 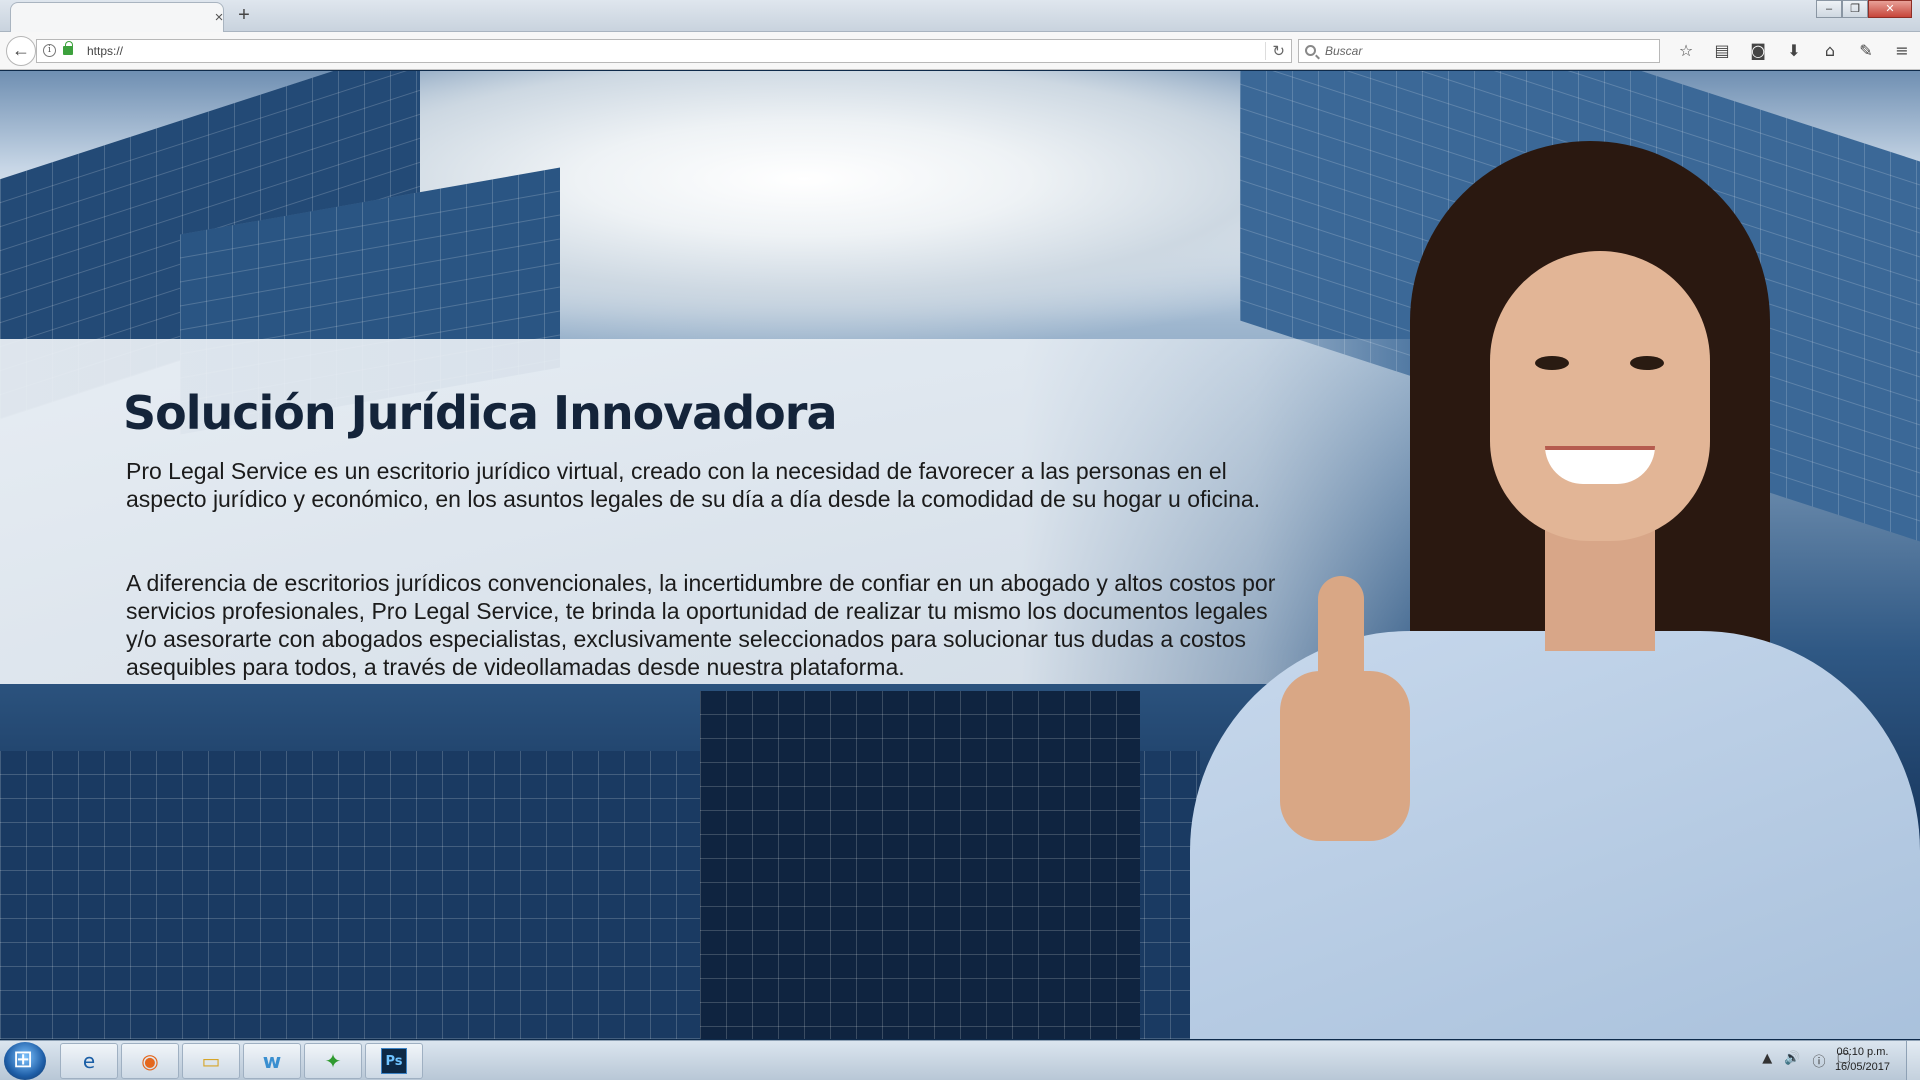 What do you see at coordinates (1792, 1060) in the screenshot?
I see `volume-icon: 🔊` at bounding box center [1792, 1060].